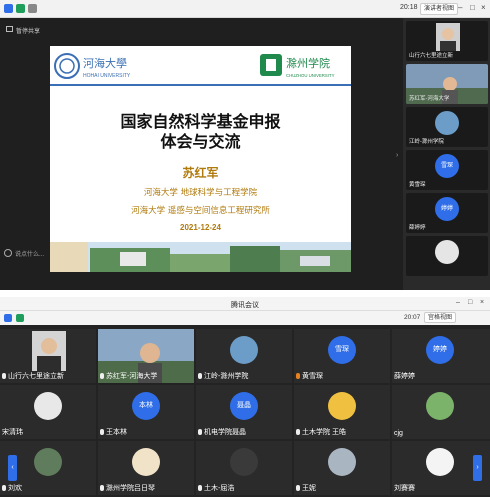 This screenshot has height=497, width=490. I want to click on chuzhou-university-logo: 滁州学院 CHUZHOU UNIVERSITY, so click(297, 66).